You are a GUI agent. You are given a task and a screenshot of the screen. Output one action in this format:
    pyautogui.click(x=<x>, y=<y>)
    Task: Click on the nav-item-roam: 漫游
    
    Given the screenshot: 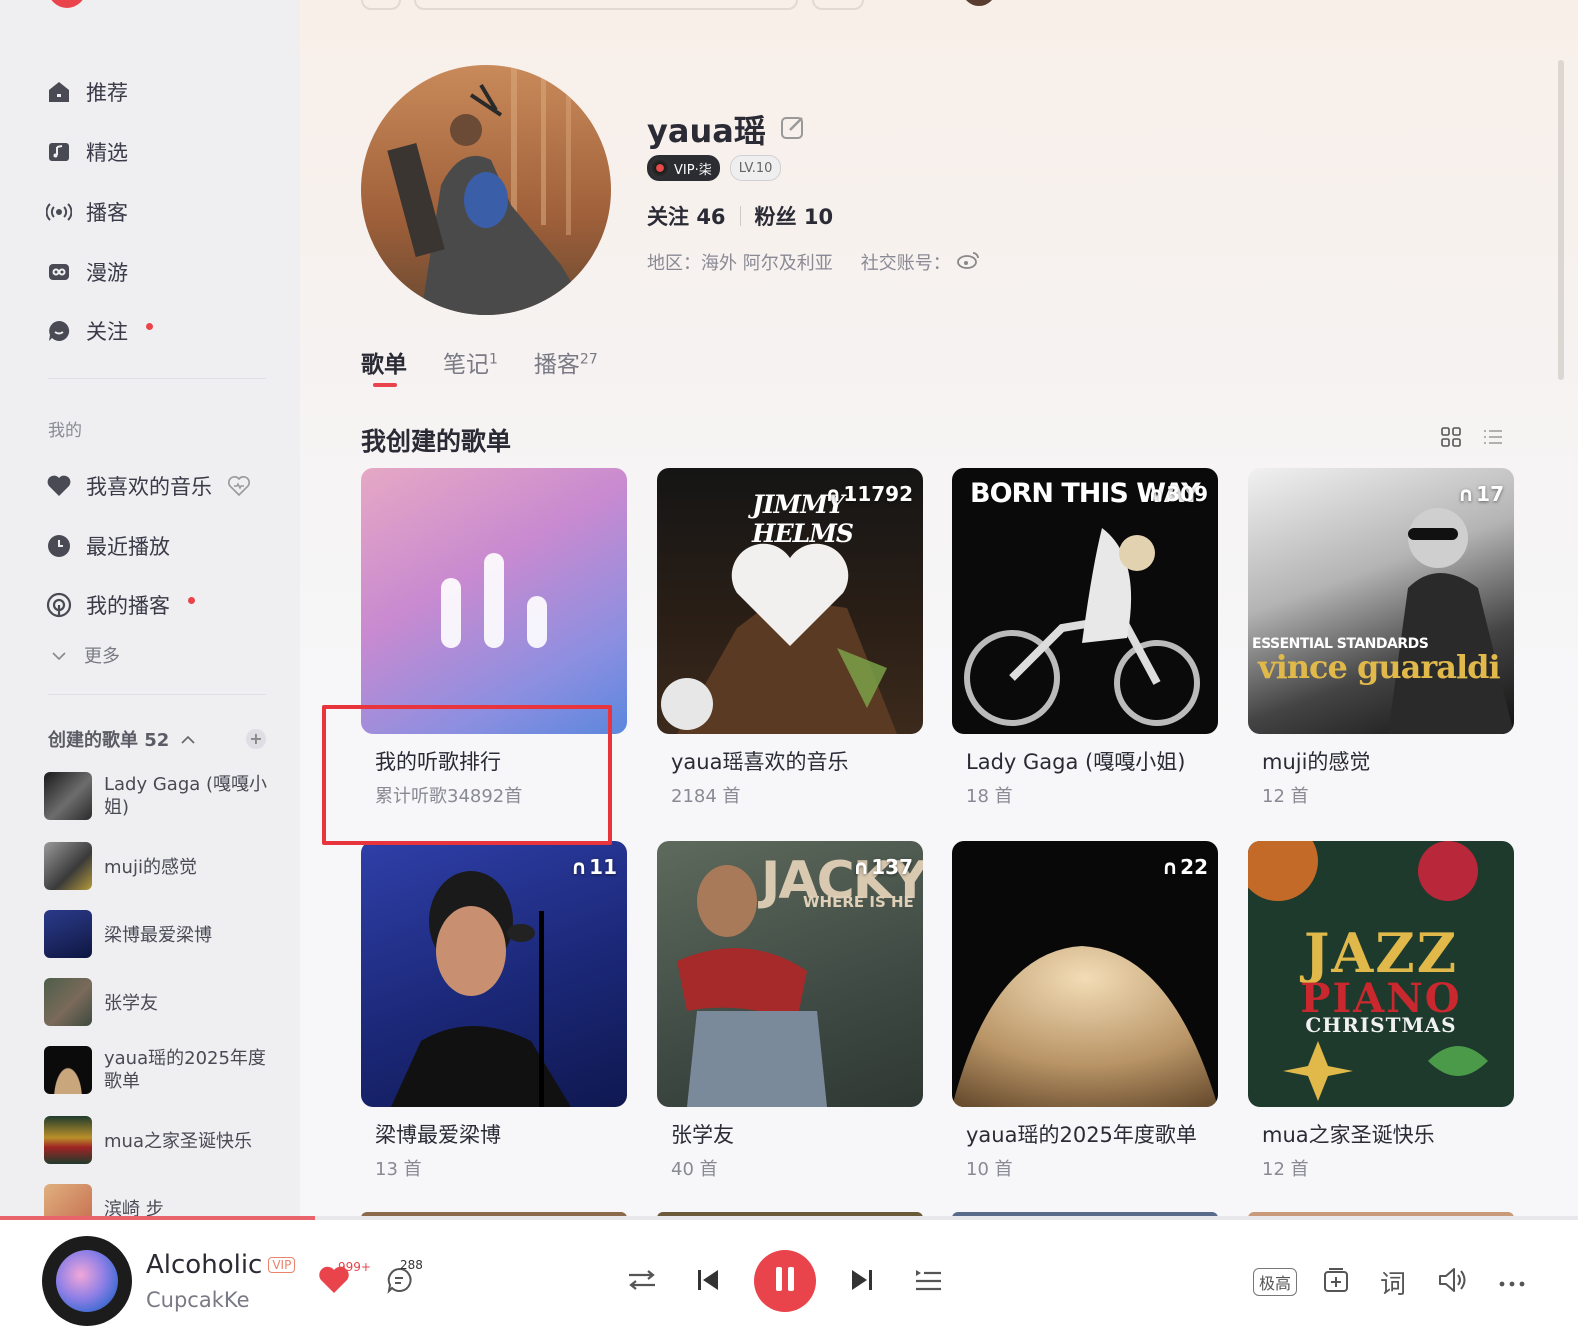 What is the action you would take?
    pyautogui.click(x=87, y=272)
    